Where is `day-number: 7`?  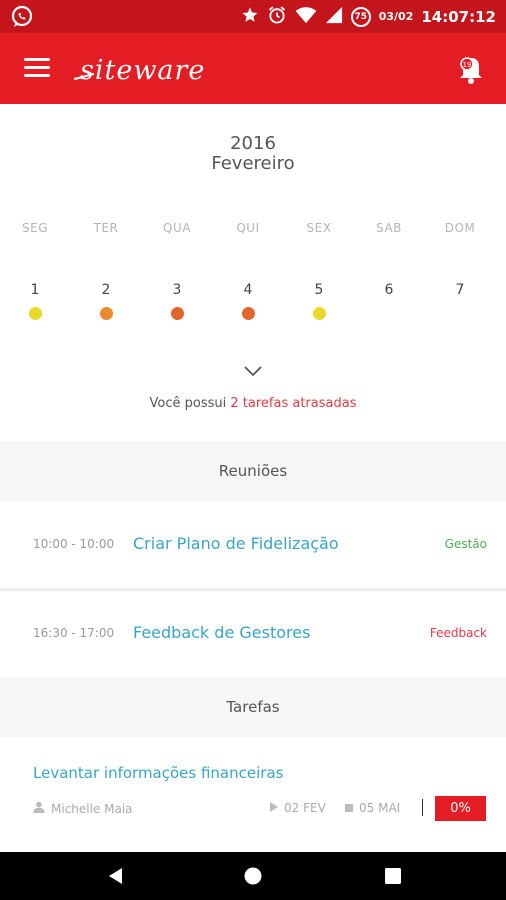 day-number: 7 is located at coordinates (460, 290).